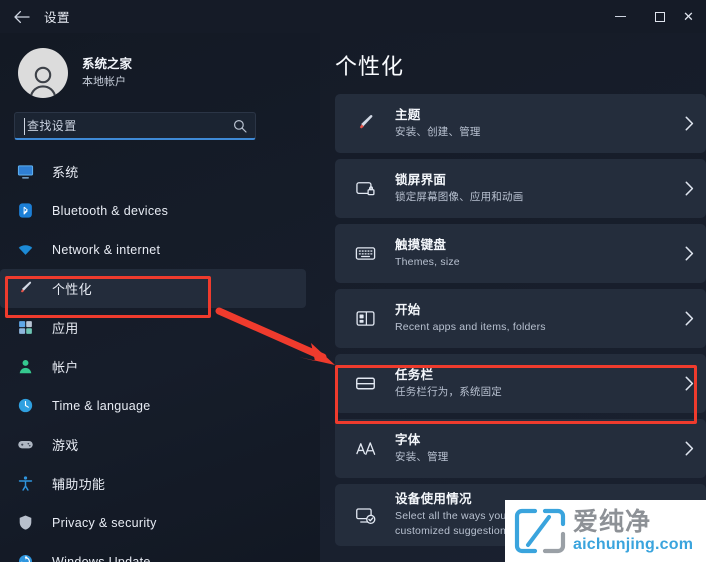  What do you see at coordinates (438, 132) in the screenshot?
I see `card-subtitle-line1: 安装、创建、管理` at bounding box center [438, 132].